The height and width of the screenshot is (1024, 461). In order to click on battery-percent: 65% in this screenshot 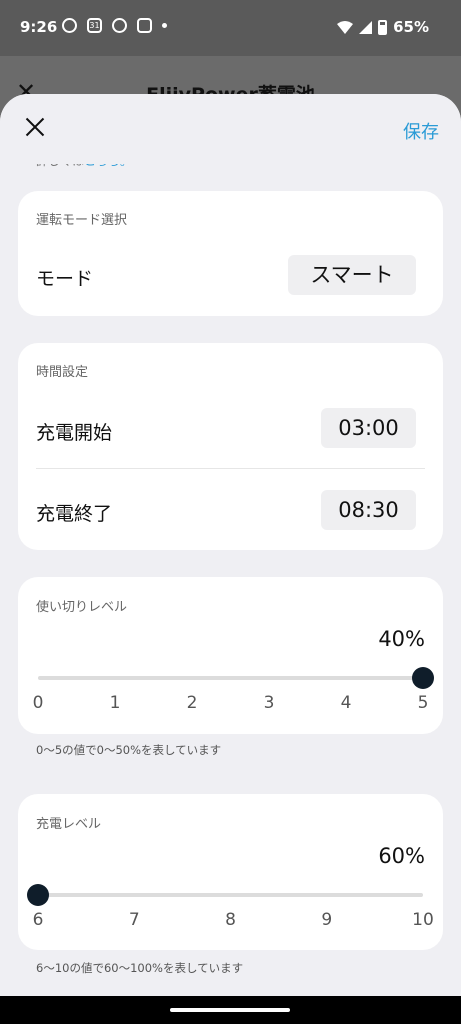, I will do `click(411, 27)`.